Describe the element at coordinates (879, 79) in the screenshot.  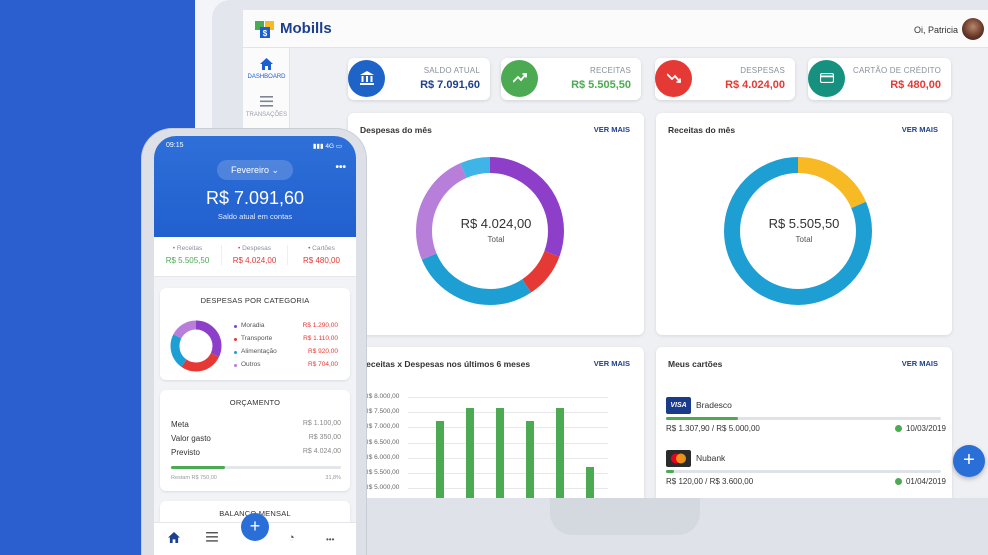
I see `stat-card-cartao: CARTÃO DE CRÉDITO R$ 480,00` at that location.